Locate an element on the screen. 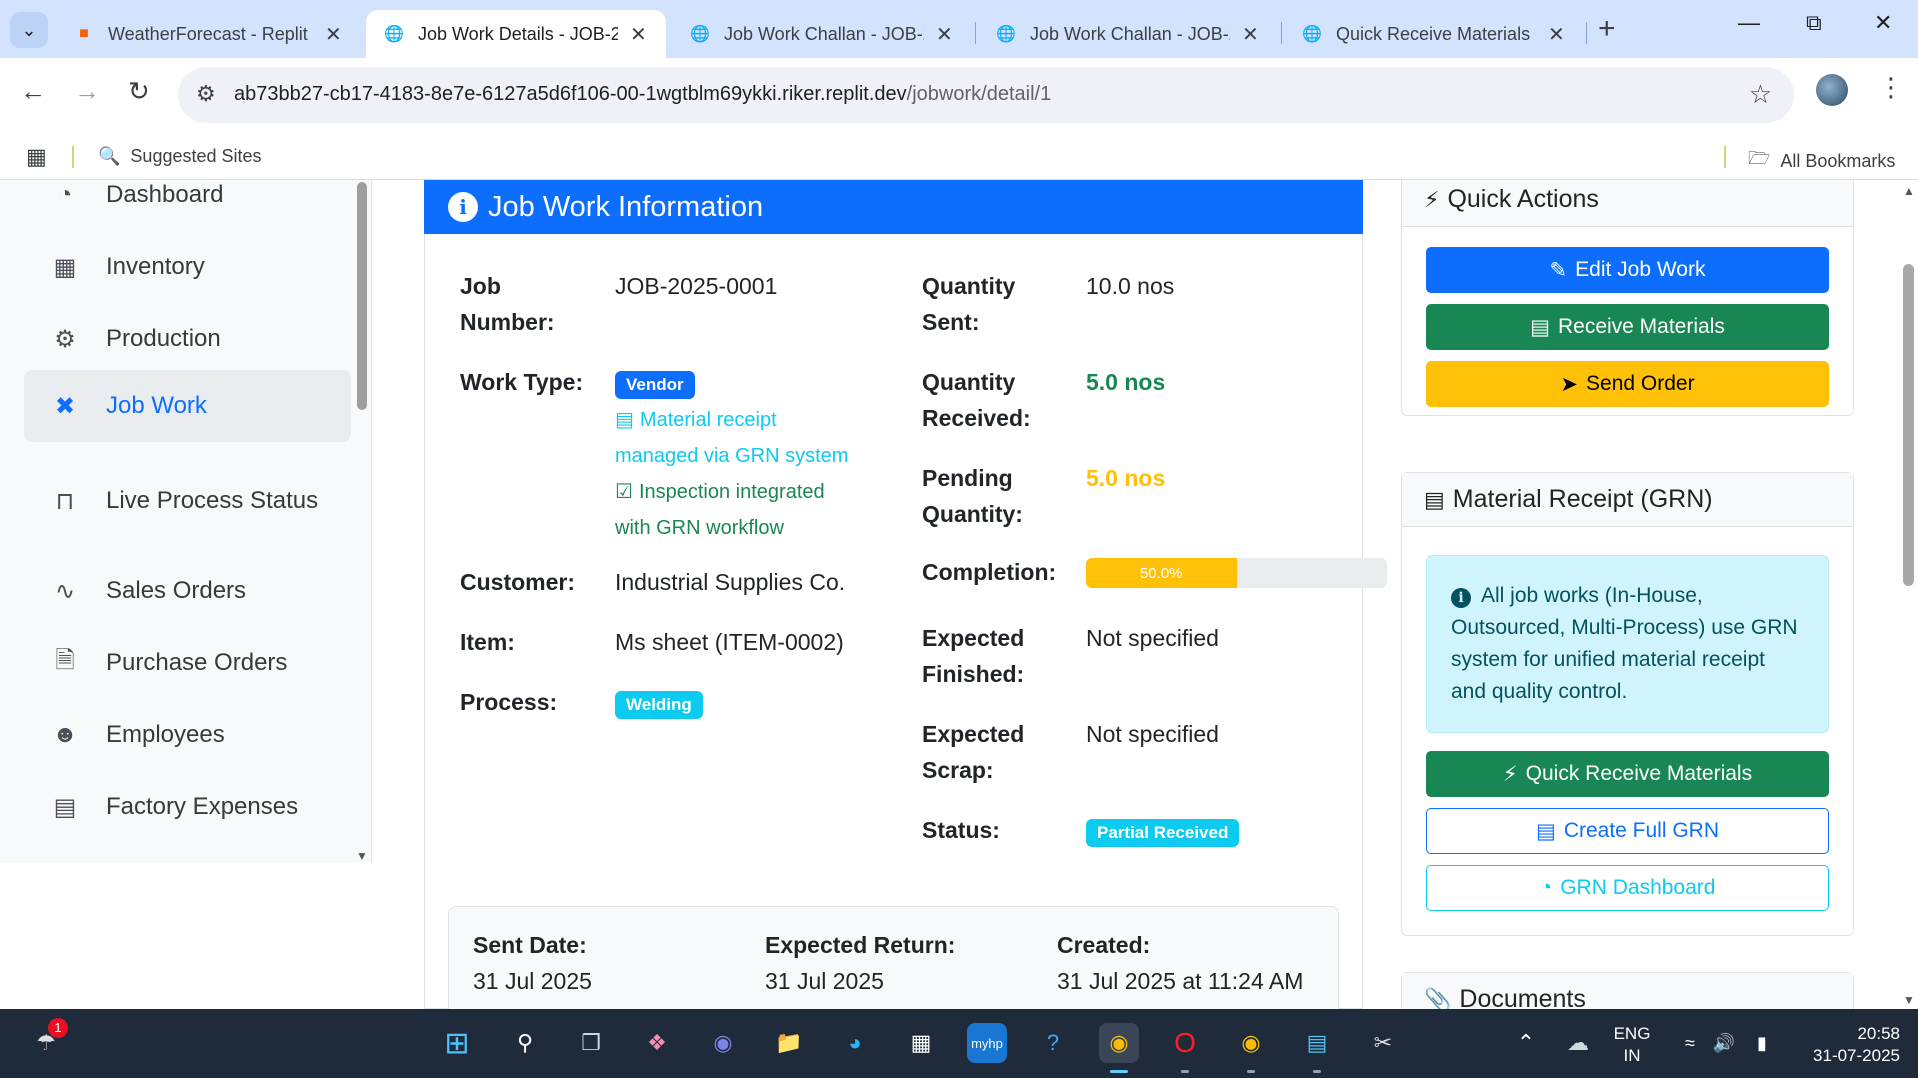 The height and width of the screenshot is (1078, 1918). sidebar-item-factory-expenses: ▤ Factory Expenses is located at coordinates (187, 807).